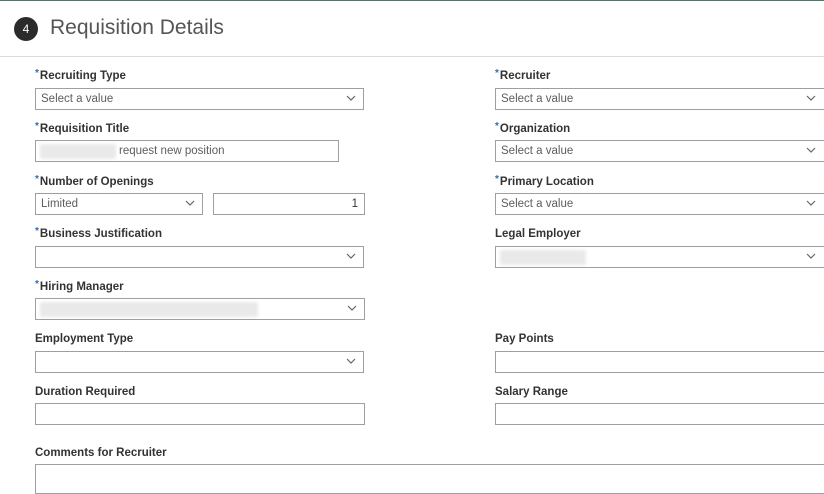  I want to click on salary-range-input, so click(659, 414).